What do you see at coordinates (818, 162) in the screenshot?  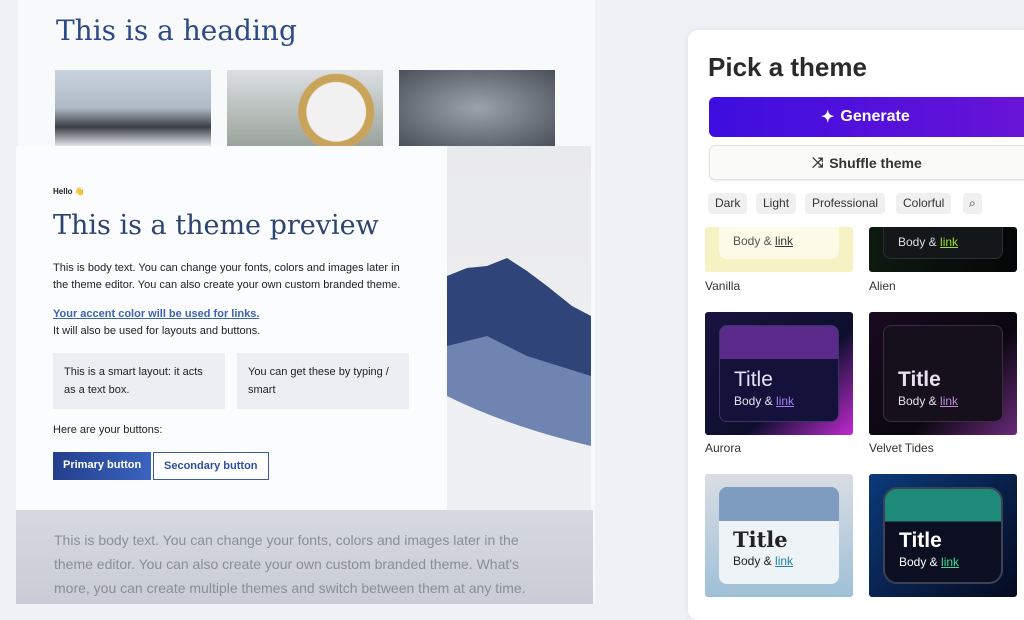 I see `shuffle-icon: ⤨` at bounding box center [818, 162].